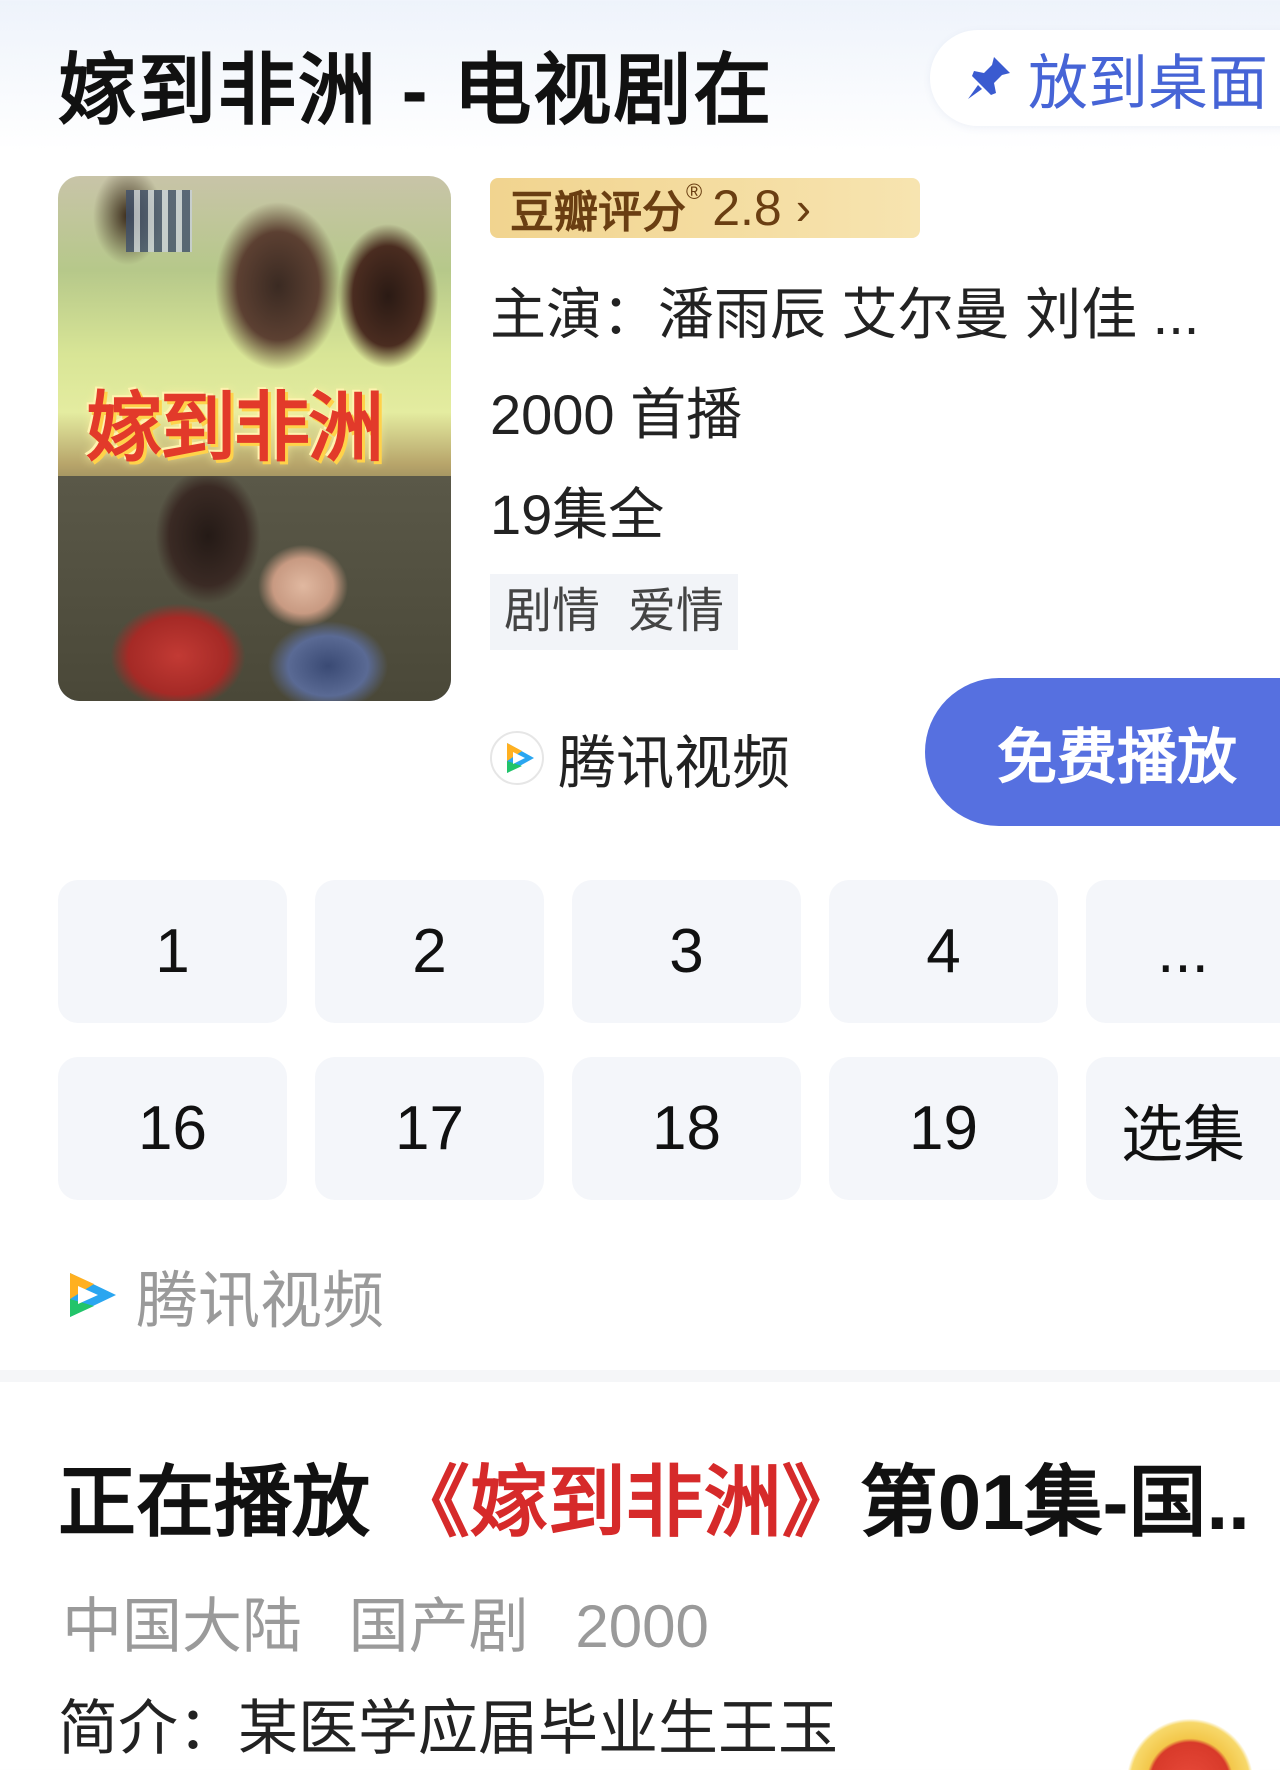 Image resolution: width=1280 pixels, height=1770 pixels. I want to click on now-playing-prefix: 正在播放, so click(214, 1502).